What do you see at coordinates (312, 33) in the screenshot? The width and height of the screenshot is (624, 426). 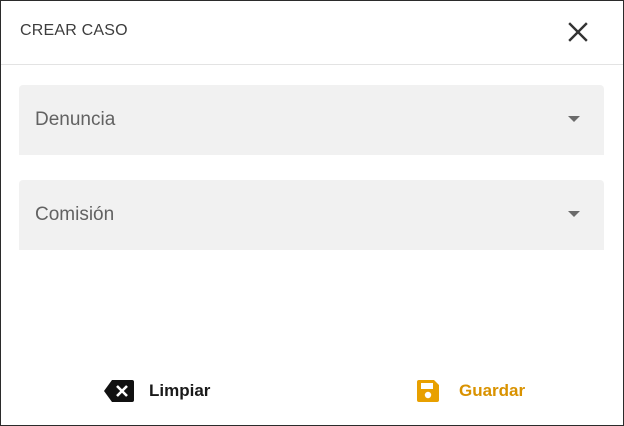 I see `dialog-header: CREAR CASO` at bounding box center [312, 33].